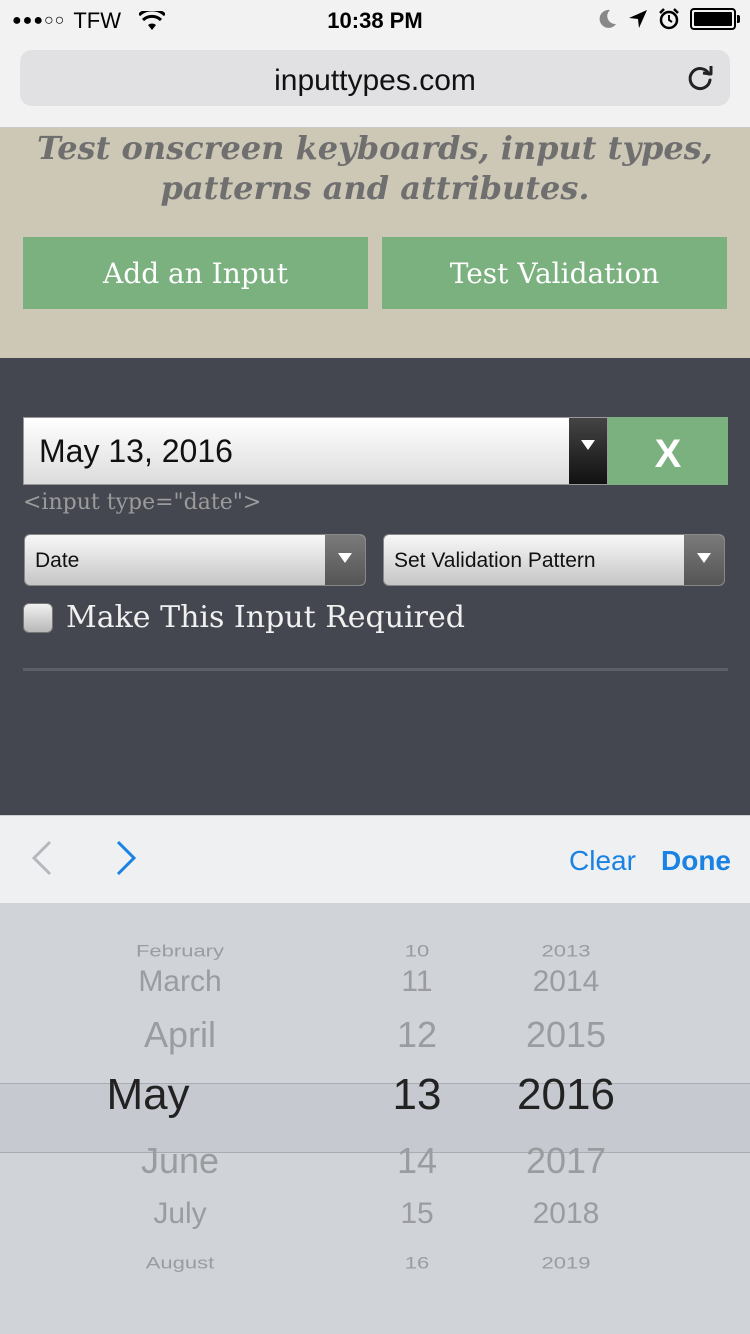 The image size is (750, 1334). What do you see at coordinates (142, 502) in the screenshot?
I see `input-code-caption: <input type="date">` at bounding box center [142, 502].